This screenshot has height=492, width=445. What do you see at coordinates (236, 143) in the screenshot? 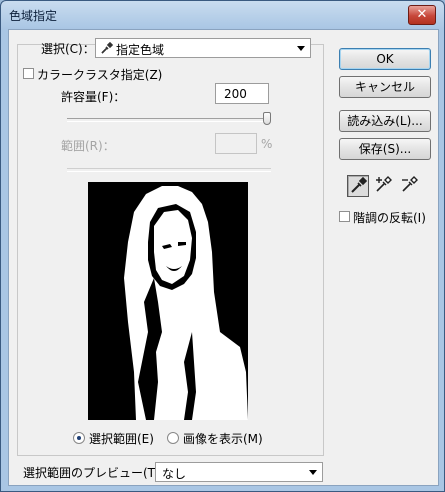
I see `range-input` at bounding box center [236, 143].